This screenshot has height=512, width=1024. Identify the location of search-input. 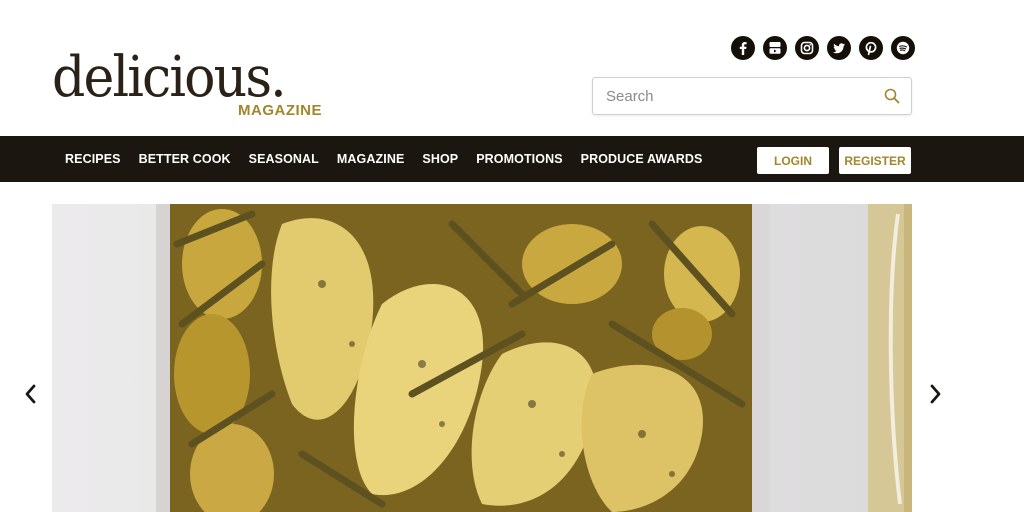
(733, 96).